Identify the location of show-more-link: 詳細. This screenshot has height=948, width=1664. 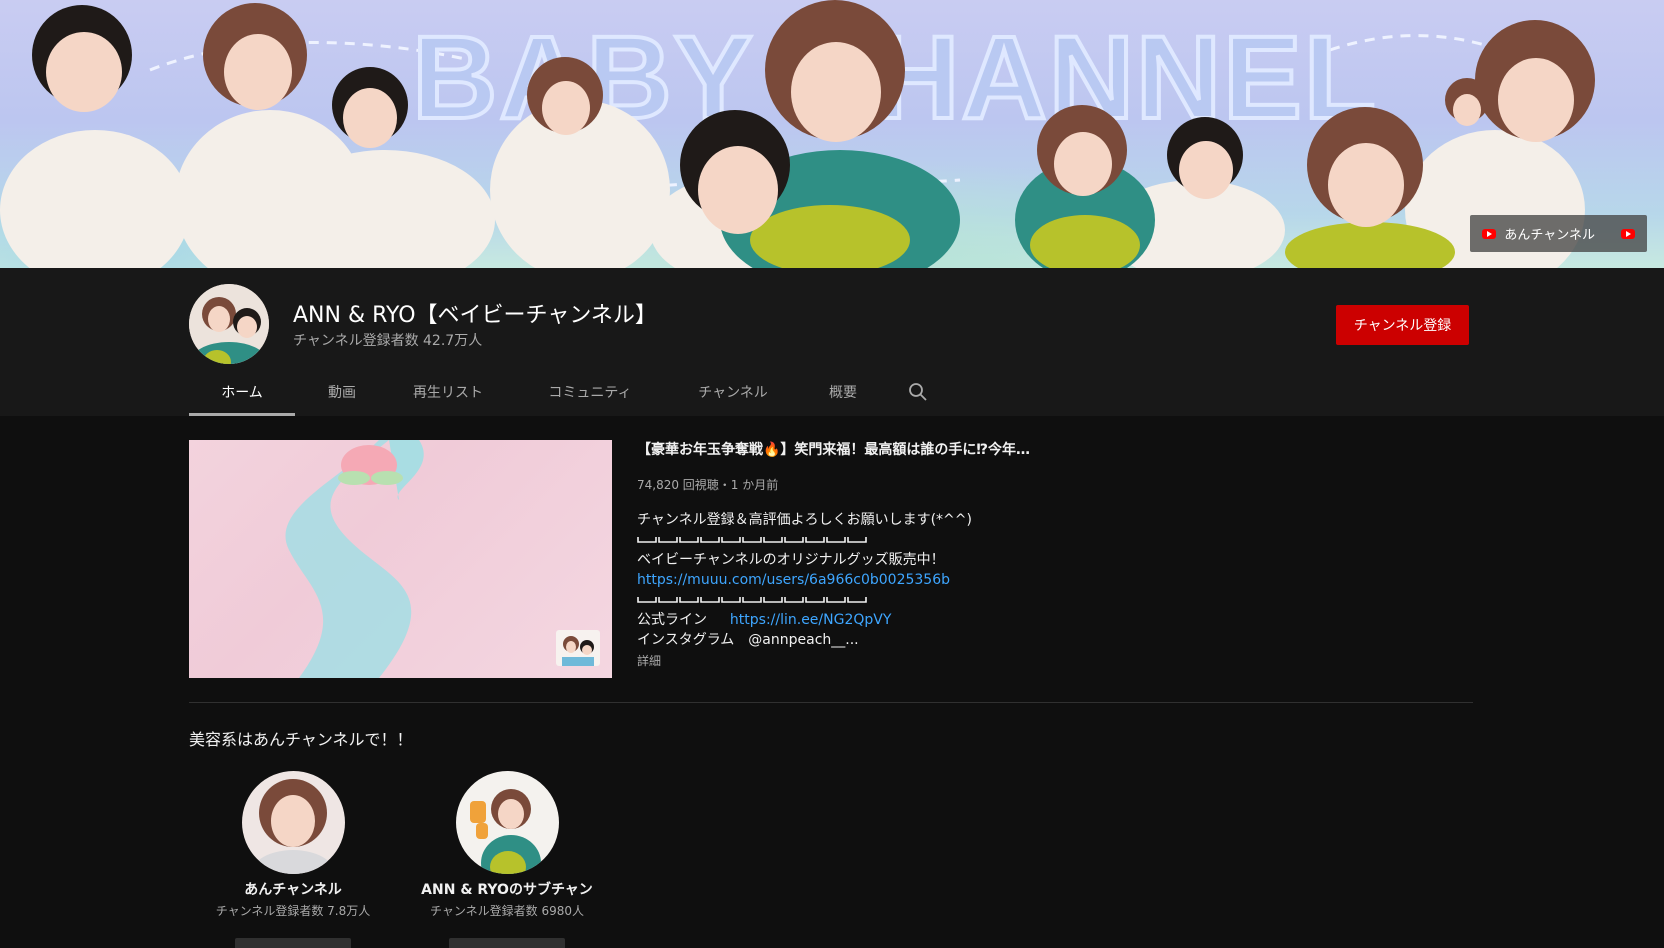
(1037, 661).